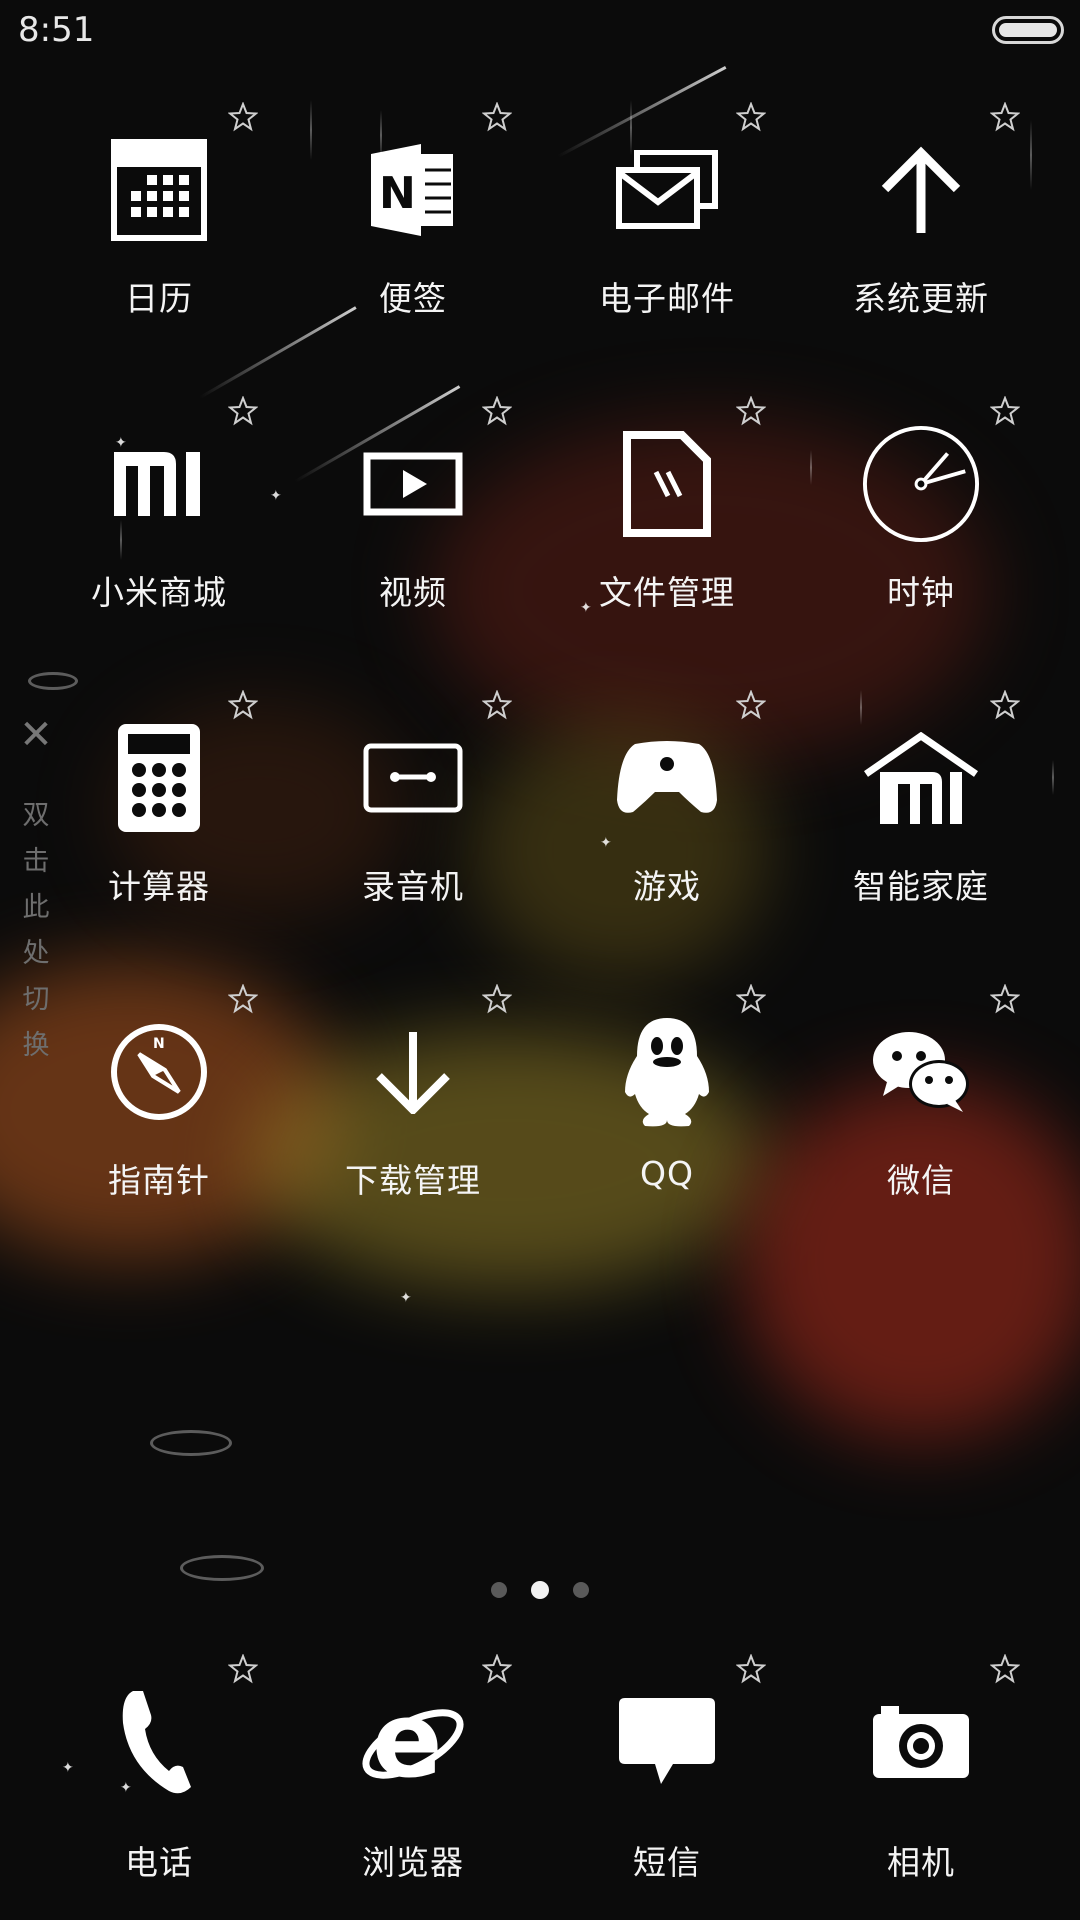 The image size is (1080, 1920). I want to click on app-label: 游戏, so click(667, 886).